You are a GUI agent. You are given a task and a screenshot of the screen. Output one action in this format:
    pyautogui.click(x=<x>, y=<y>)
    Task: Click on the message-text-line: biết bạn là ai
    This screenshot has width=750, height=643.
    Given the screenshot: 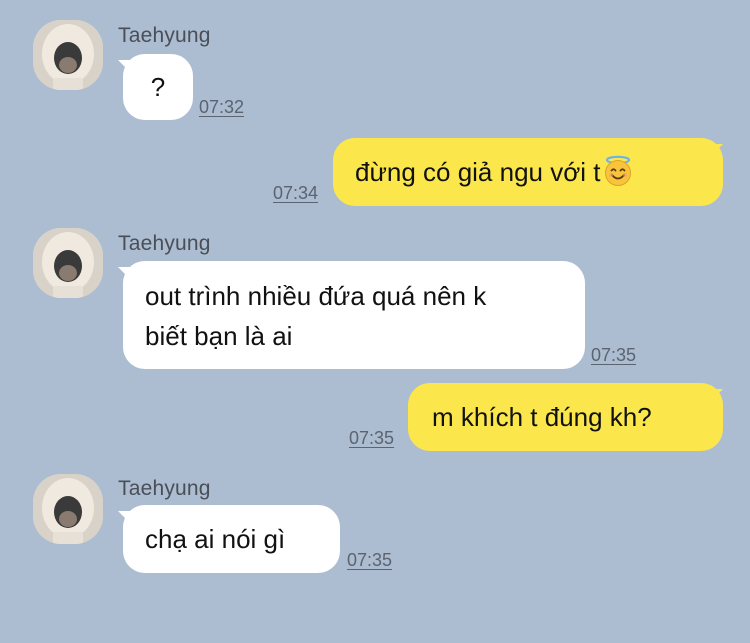 What is the action you would take?
    pyautogui.click(x=219, y=336)
    